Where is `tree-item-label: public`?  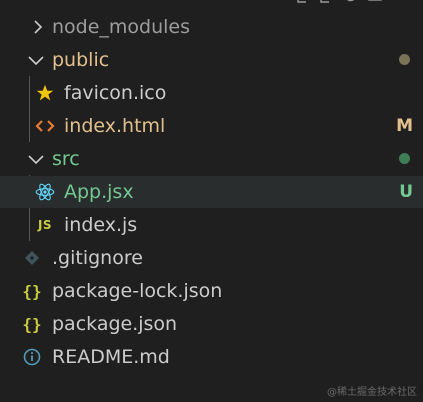
tree-item-label: public is located at coordinates (81, 60).